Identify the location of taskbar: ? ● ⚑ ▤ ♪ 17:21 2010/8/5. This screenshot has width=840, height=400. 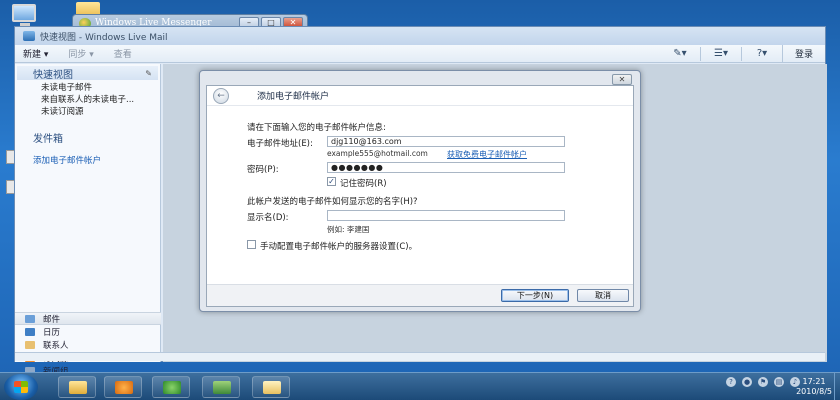
(420, 386).